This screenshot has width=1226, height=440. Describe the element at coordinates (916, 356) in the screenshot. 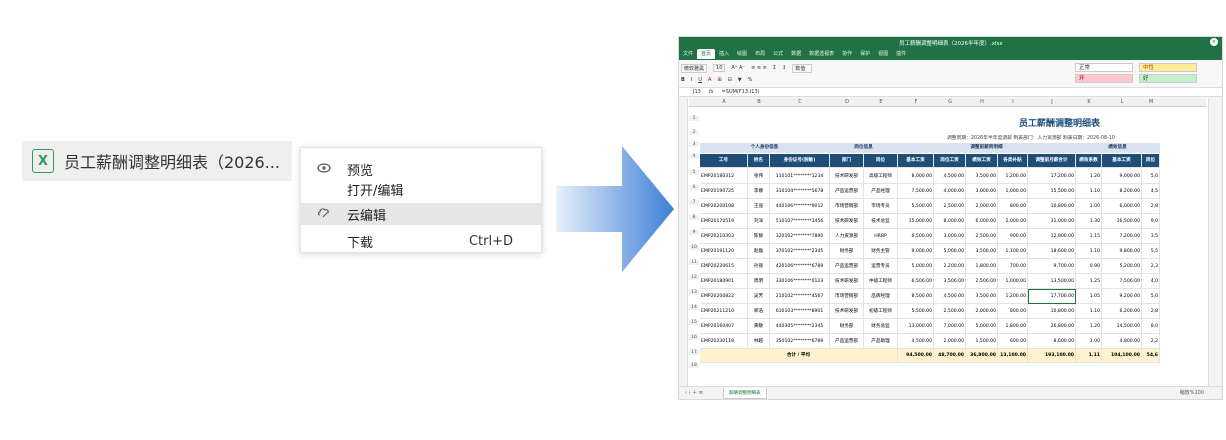

I see `table-cell: 94,500.00` at that location.